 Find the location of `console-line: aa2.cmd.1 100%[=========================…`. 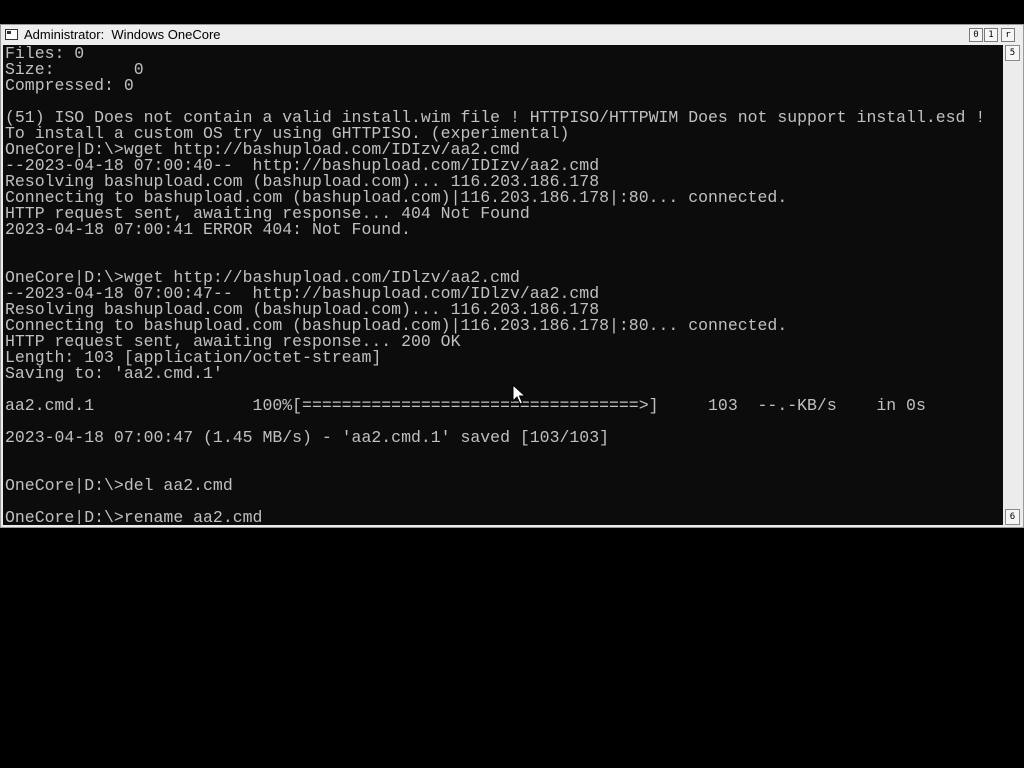

console-line: aa2.cmd.1 100%[=========================… is located at coordinates (465, 405).